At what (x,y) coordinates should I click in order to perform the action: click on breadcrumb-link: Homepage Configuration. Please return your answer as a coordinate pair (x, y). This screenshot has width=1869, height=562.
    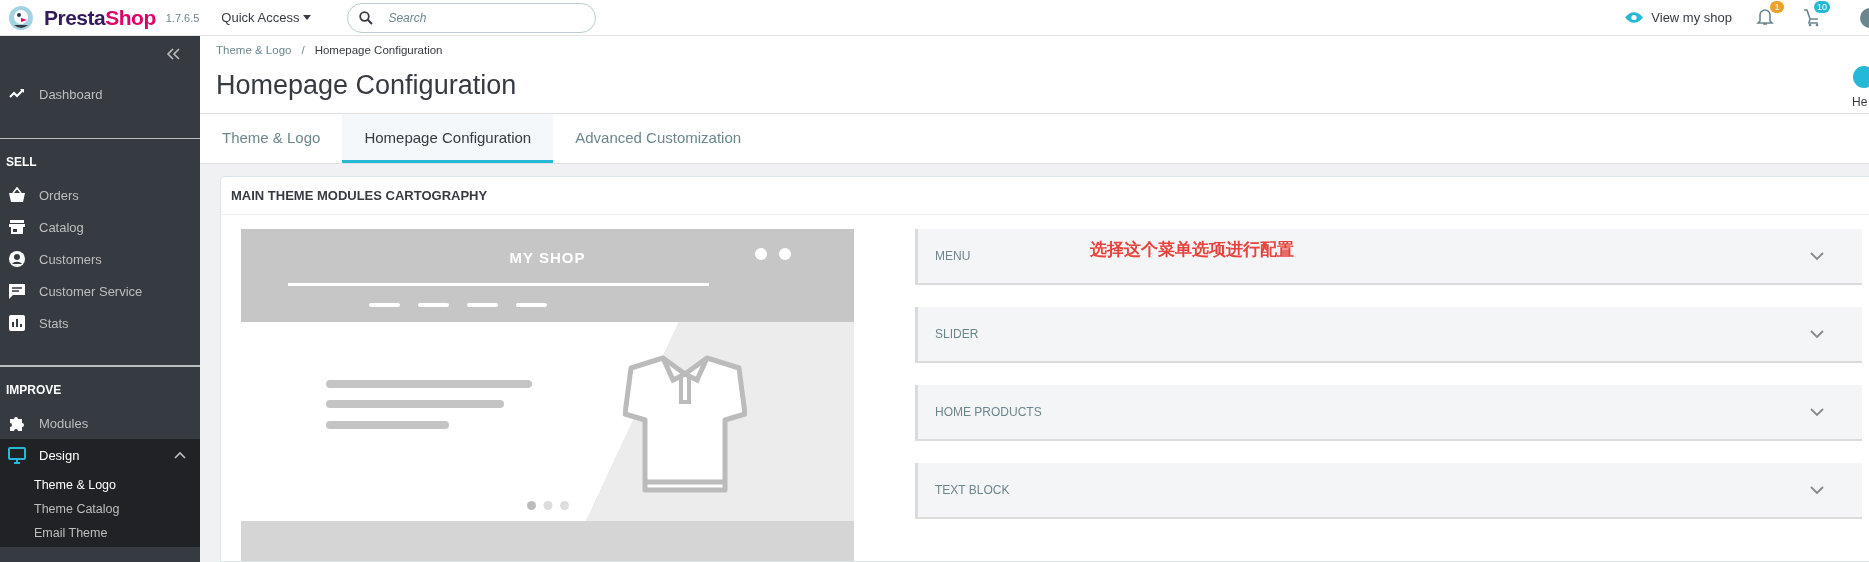
    Looking at the image, I should click on (378, 50).